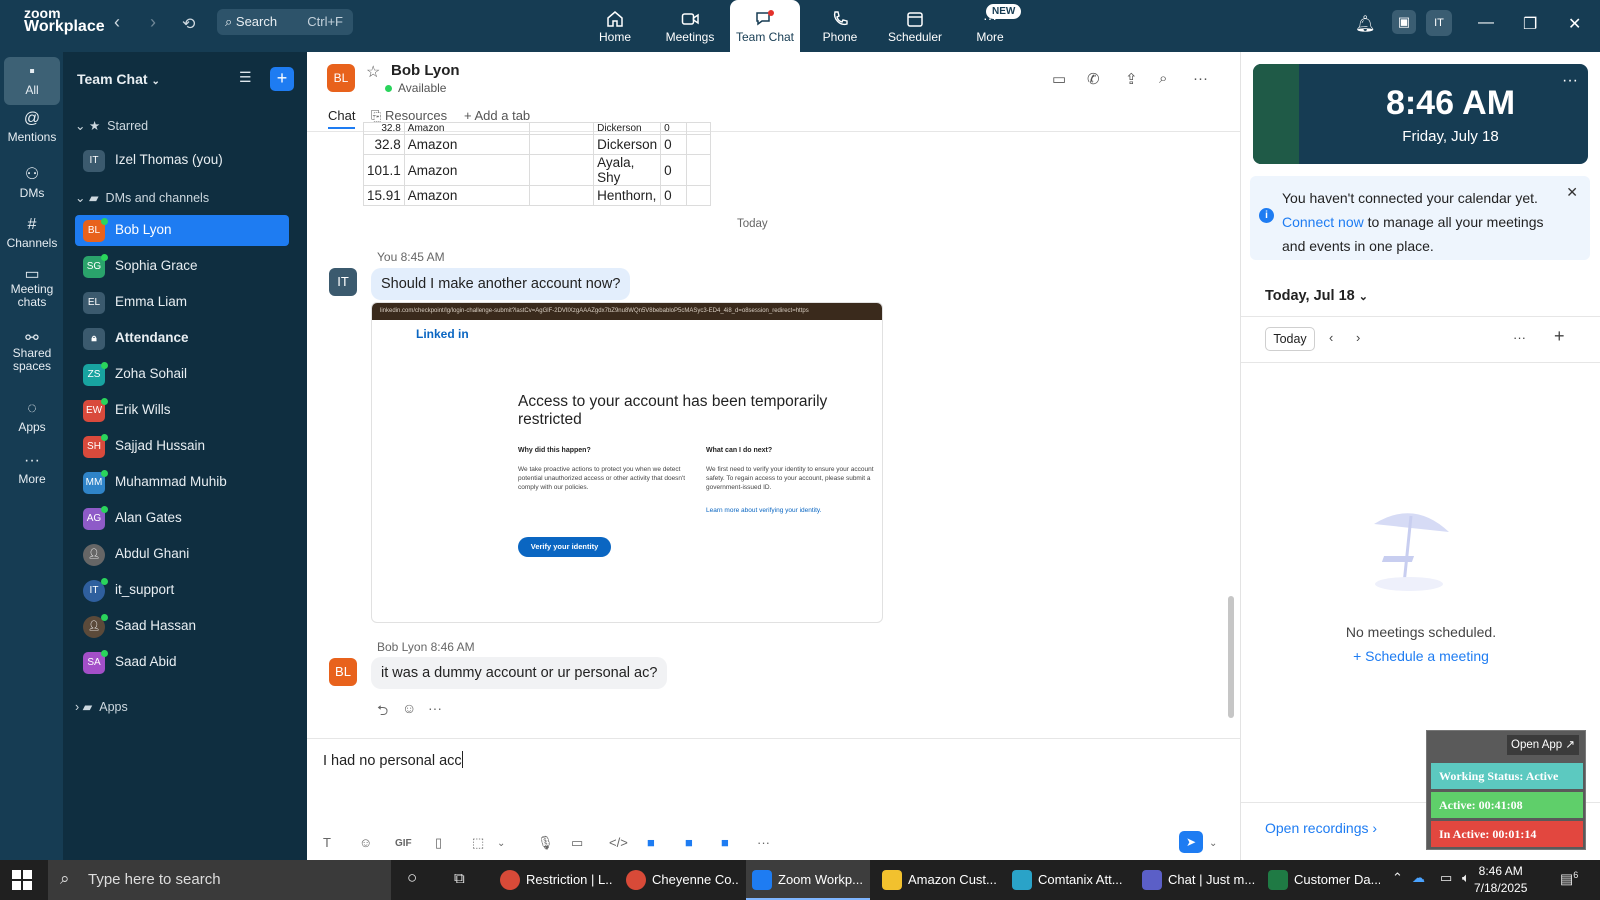 This screenshot has height=900, width=1600. What do you see at coordinates (1331, 337) in the screenshot?
I see `chevron-left-icon: ‹` at bounding box center [1331, 337].